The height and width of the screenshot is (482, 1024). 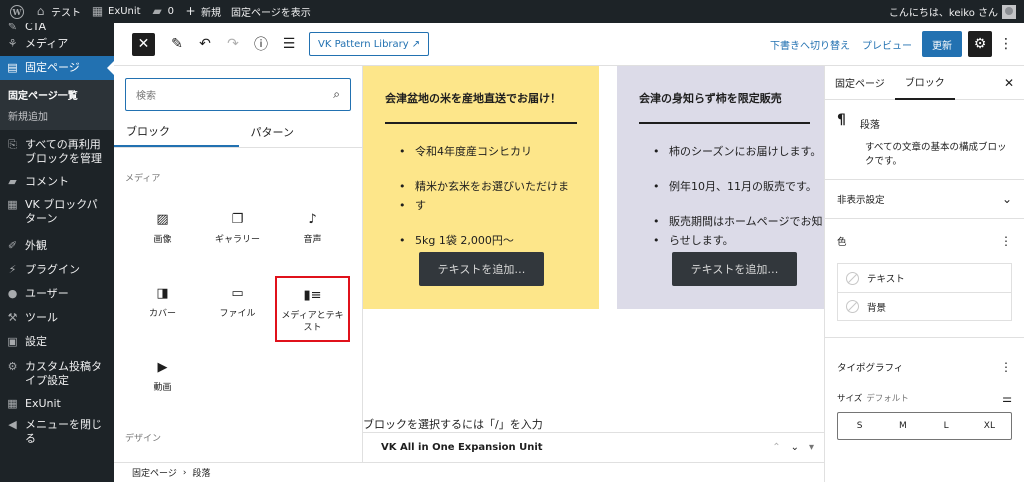 What do you see at coordinates (63, 373) in the screenshot?
I see `menu-label: カスタム投稿タイプ設定` at bounding box center [63, 373].